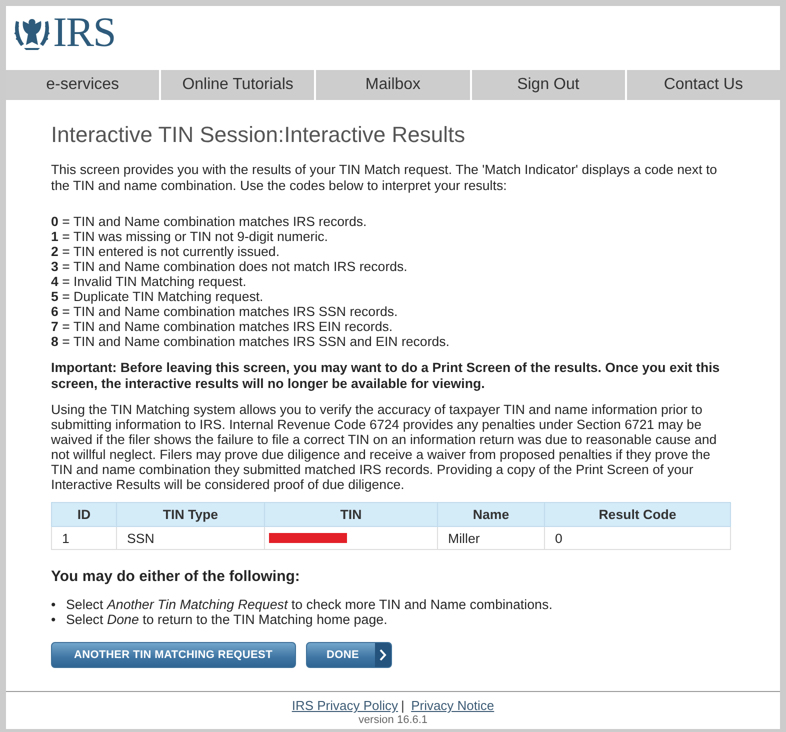 Image resolution: width=786 pixels, height=732 pixels. Describe the element at coordinates (349, 655) in the screenshot. I see `done-button: DONE` at that location.